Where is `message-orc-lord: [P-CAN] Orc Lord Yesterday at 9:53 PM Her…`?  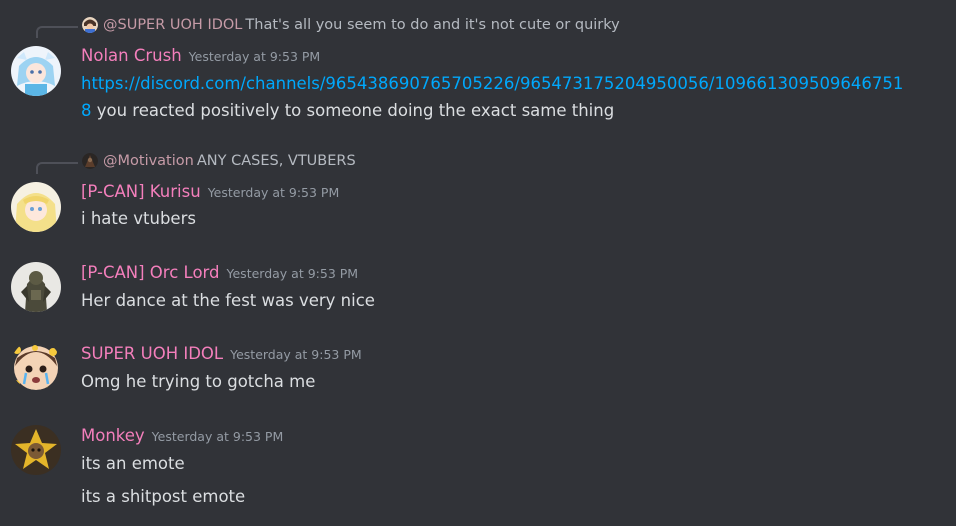 message-orc-lord: [P-CAN] Orc Lord Yesterday at 9:53 PM Her… is located at coordinates (478, 292).